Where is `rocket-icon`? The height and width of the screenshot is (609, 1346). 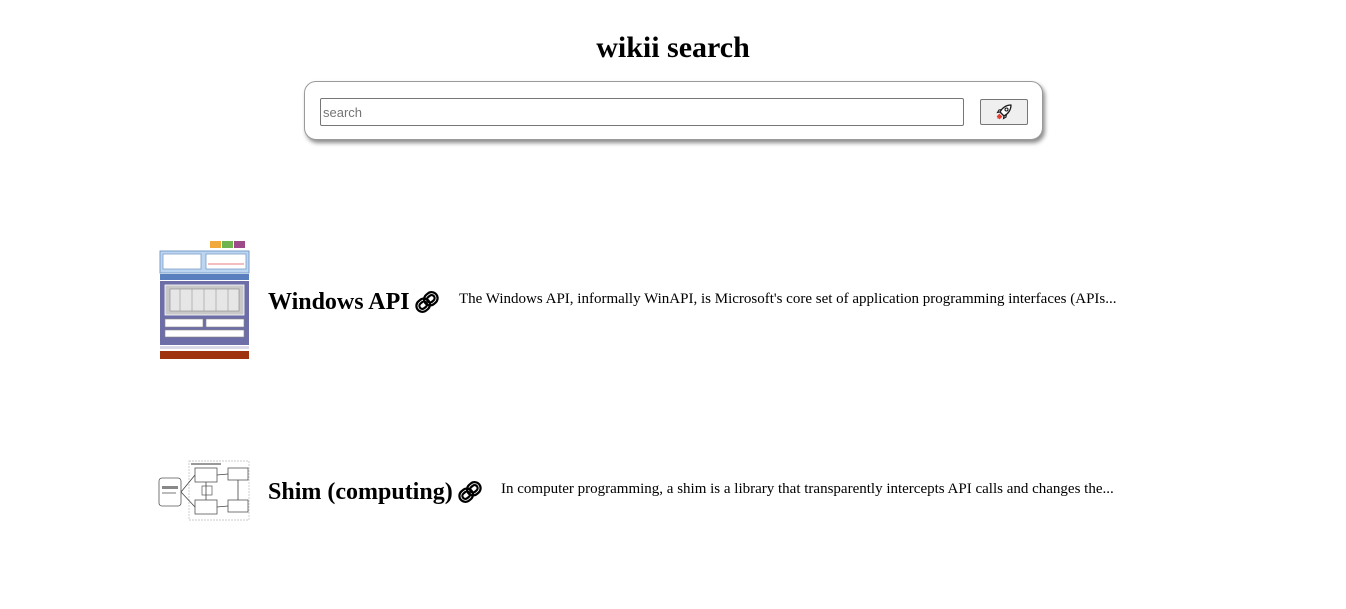
rocket-icon is located at coordinates (1004, 112).